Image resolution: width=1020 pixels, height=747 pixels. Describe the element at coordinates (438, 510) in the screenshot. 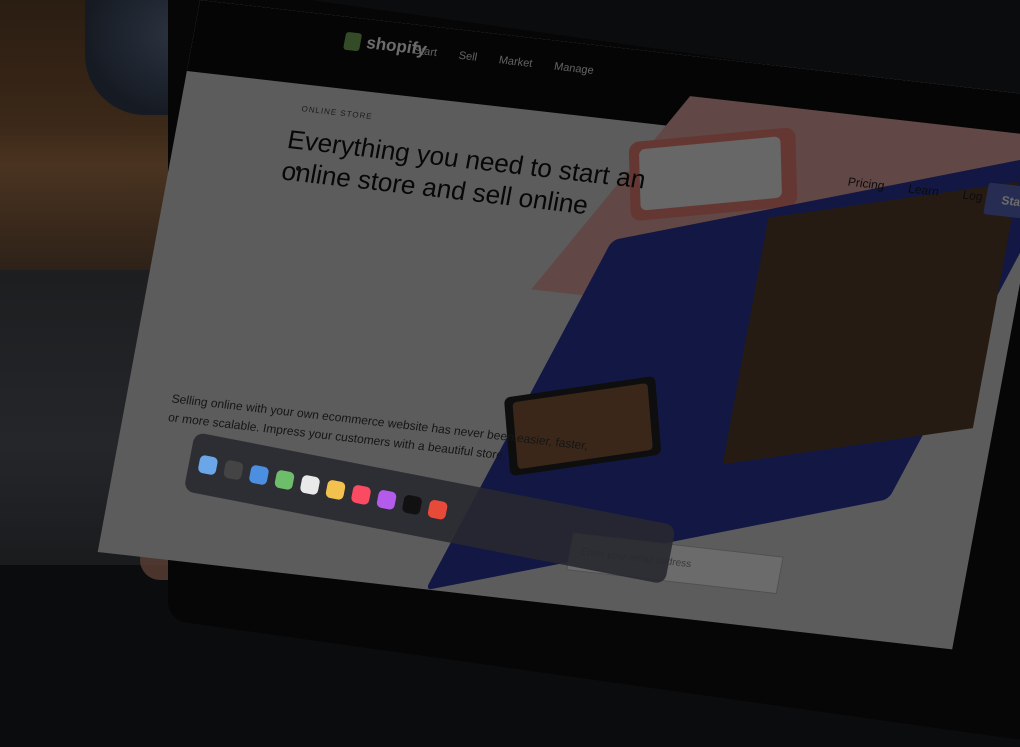

I see `news-icon` at that location.